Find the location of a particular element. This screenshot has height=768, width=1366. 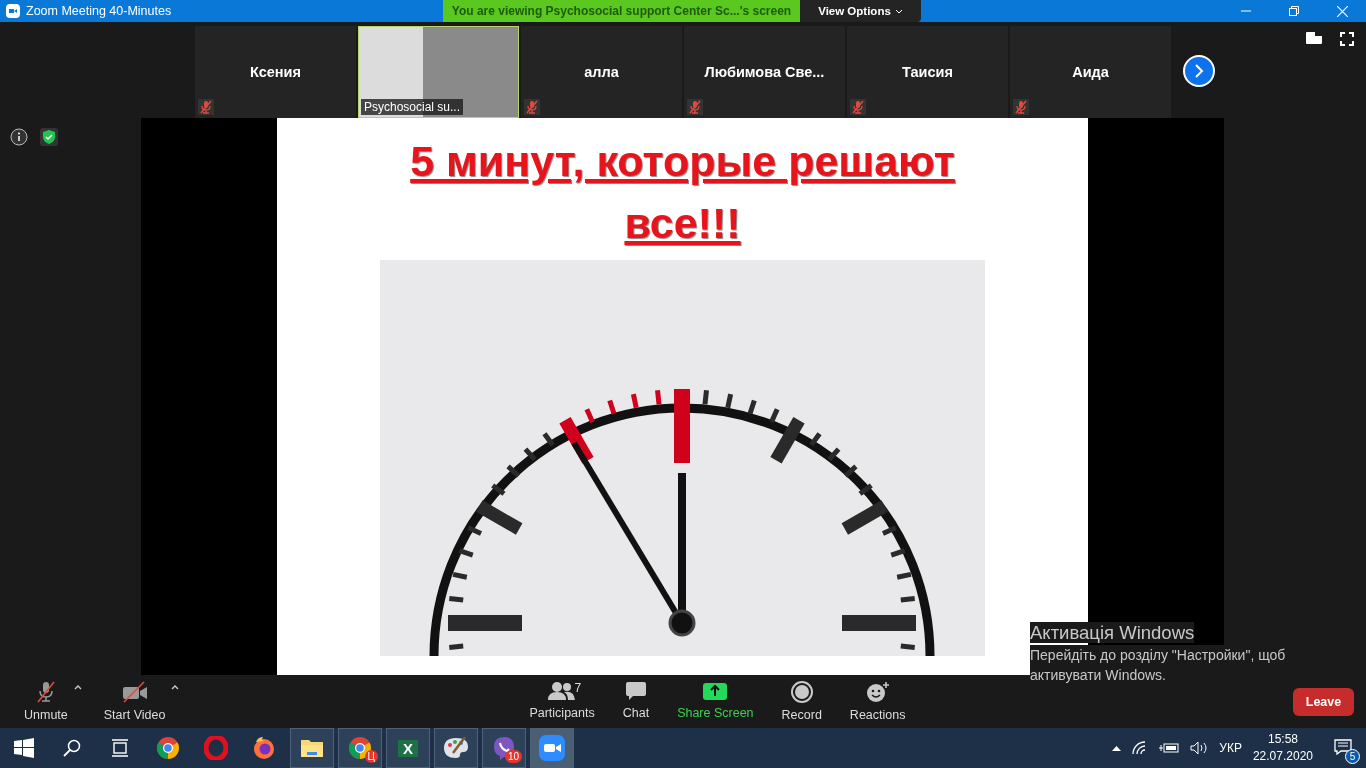

paint-palette-icon is located at coordinates (456, 748).